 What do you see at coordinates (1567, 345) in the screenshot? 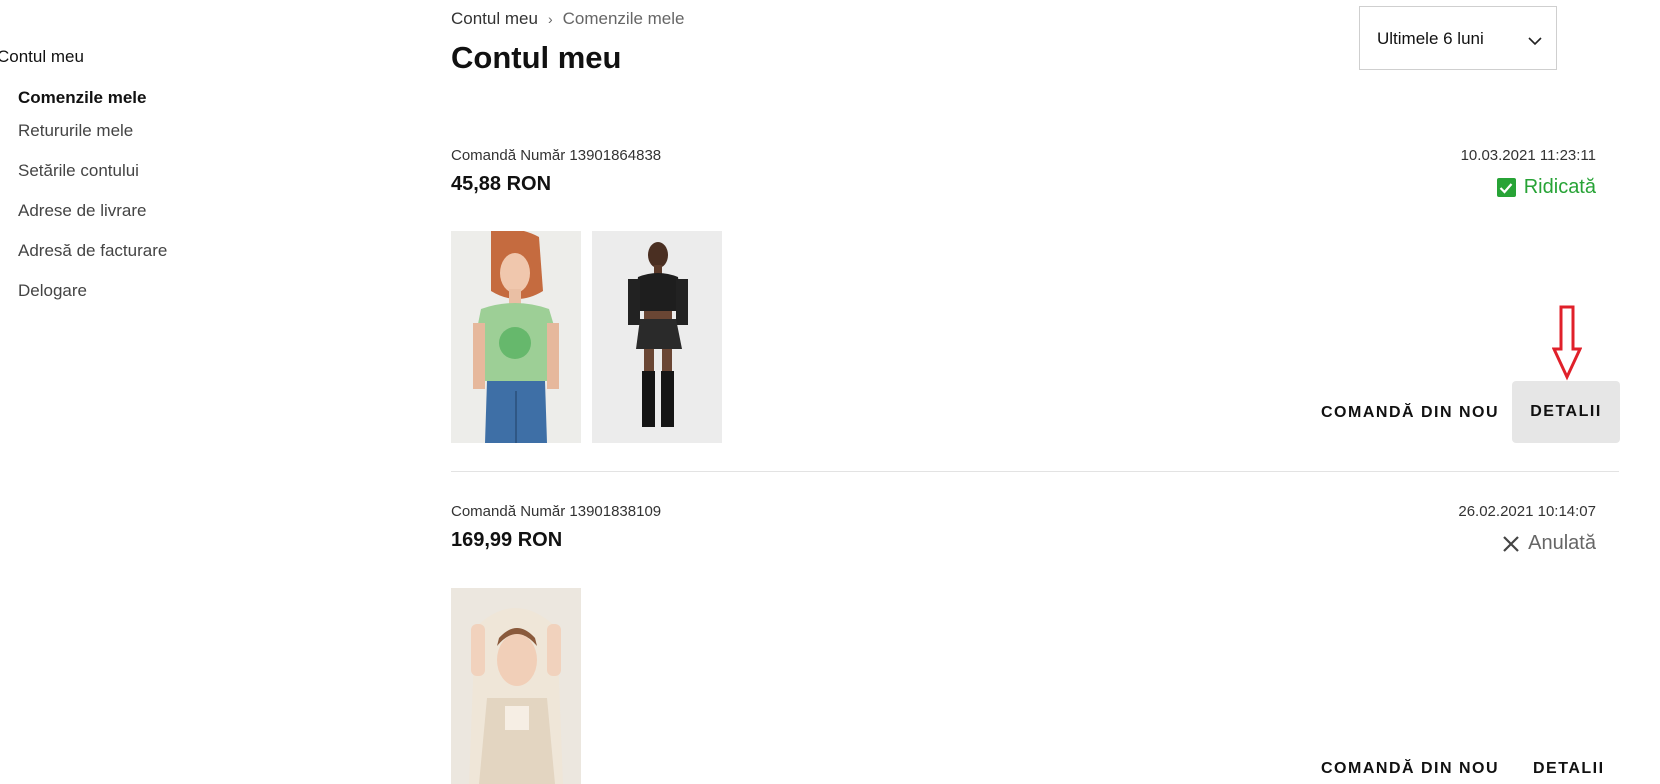
I see `red-down-arrow-icon` at bounding box center [1567, 345].